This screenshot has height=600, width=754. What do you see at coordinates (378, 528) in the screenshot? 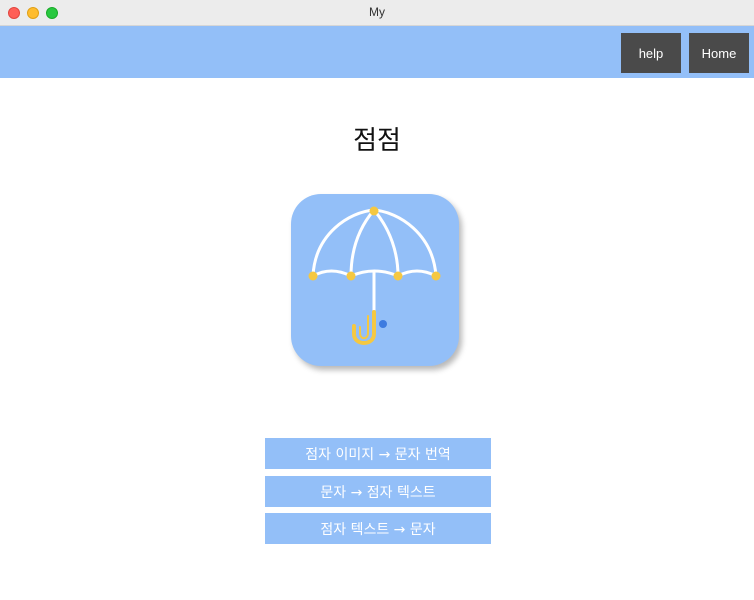
I see `braille-to-text-button: 점자 텍스트 → 문자` at bounding box center [378, 528].